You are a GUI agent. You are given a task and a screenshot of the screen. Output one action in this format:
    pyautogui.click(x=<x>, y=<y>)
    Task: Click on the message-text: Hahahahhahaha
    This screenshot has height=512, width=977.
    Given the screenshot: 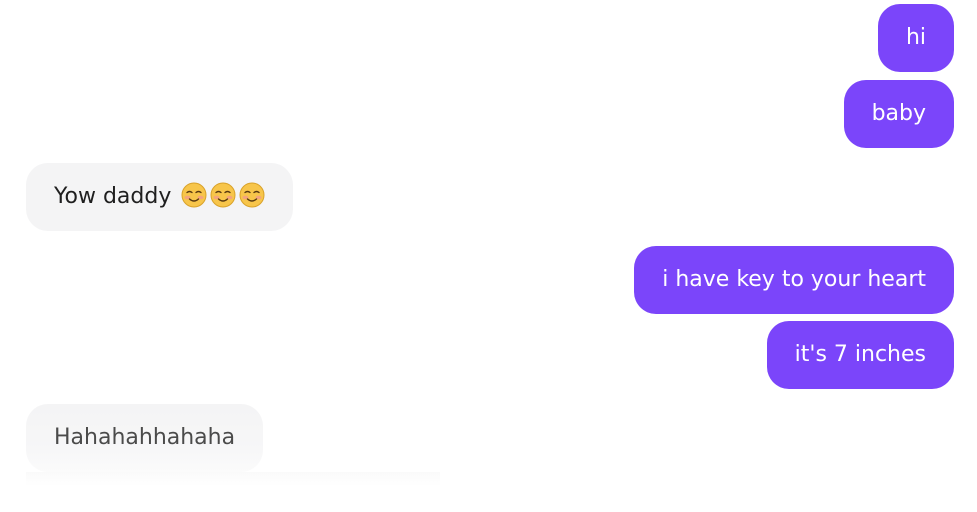 What is the action you would take?
    pyautogui.click(x=145, y=437)
    